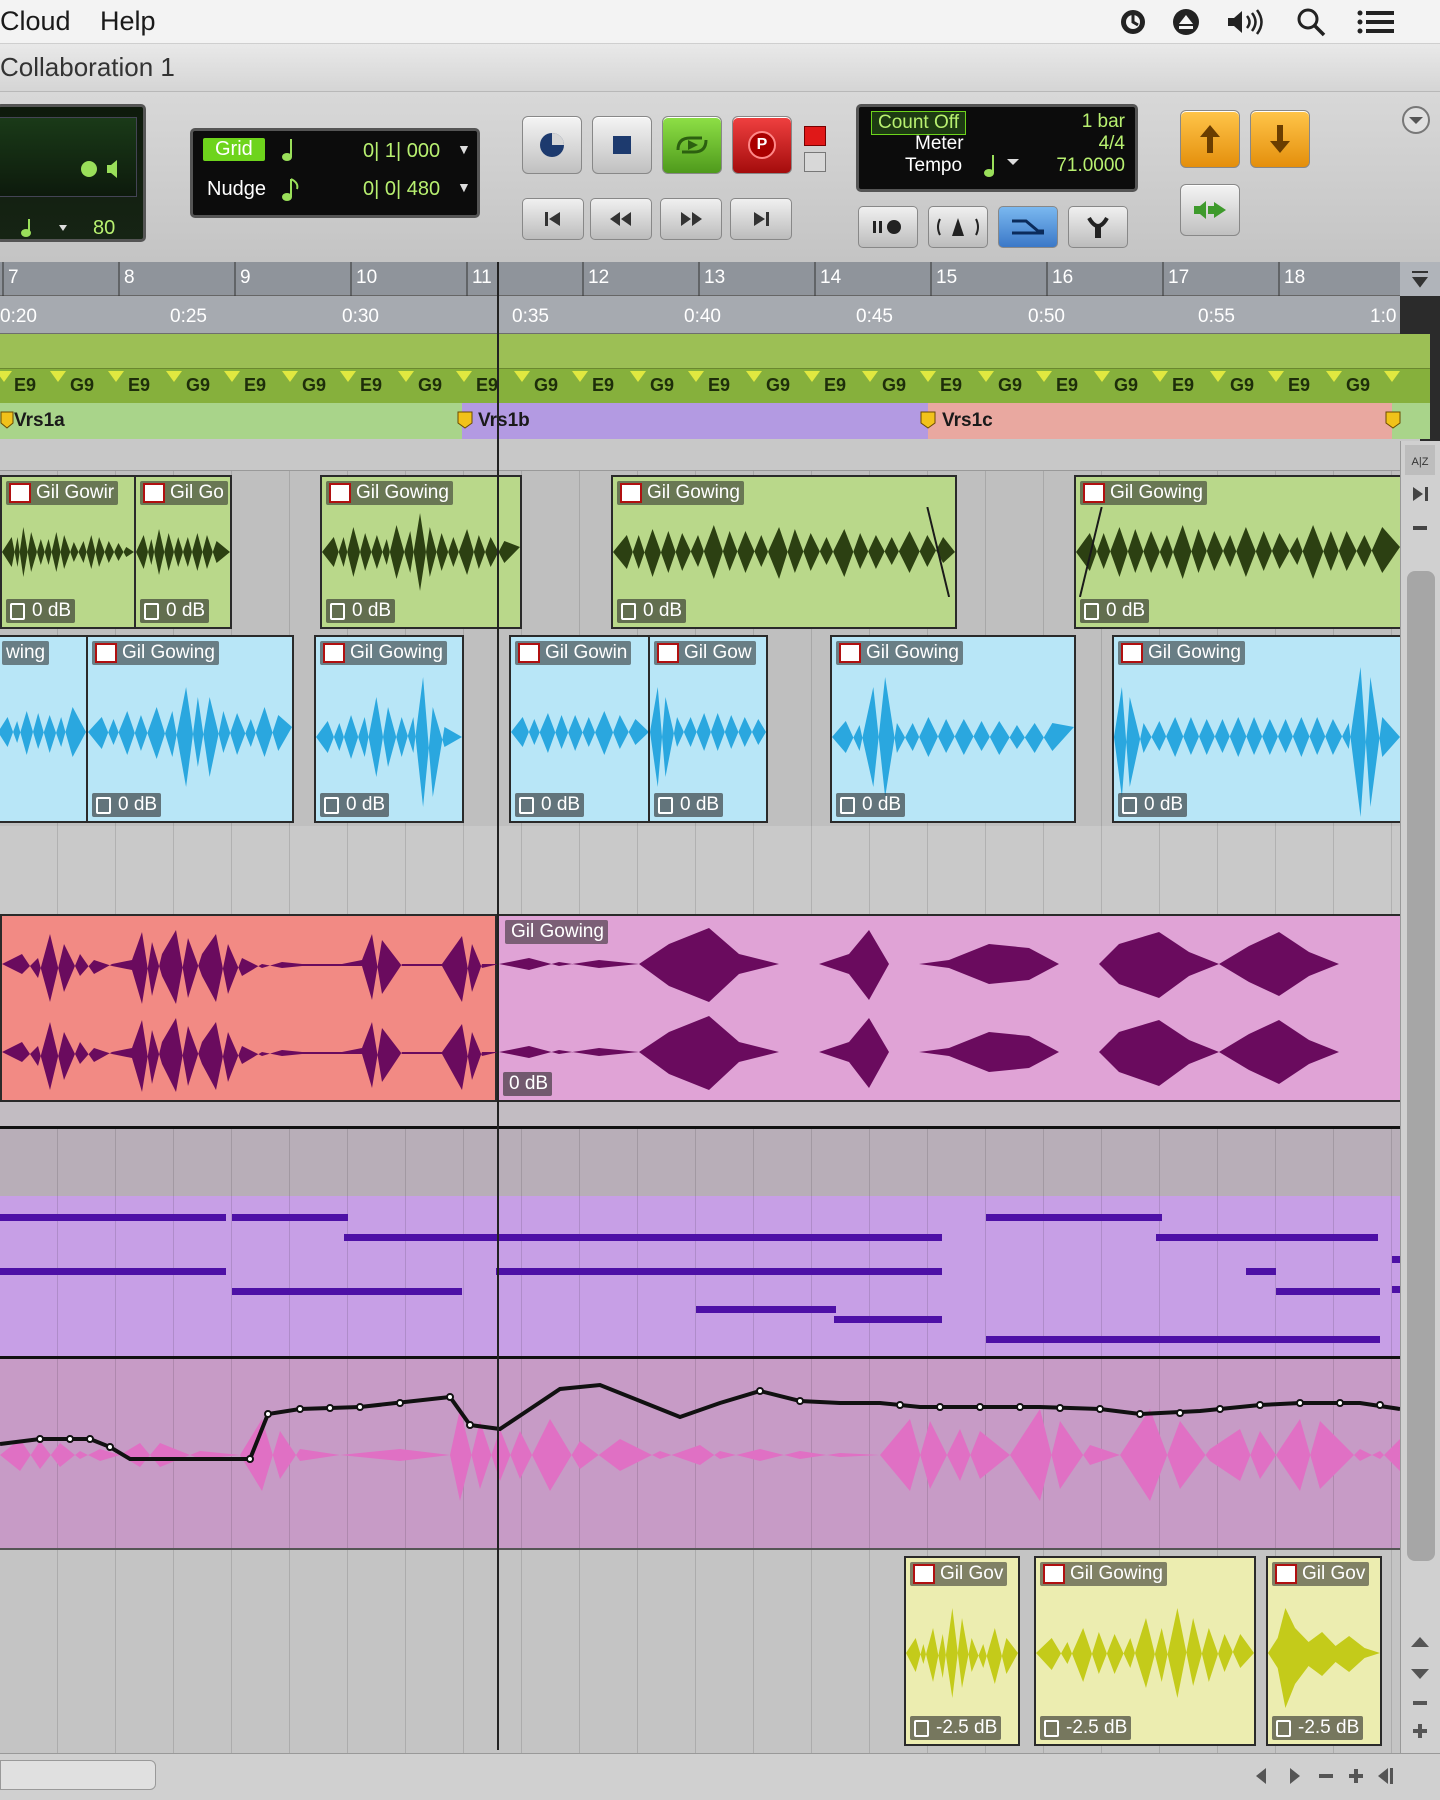 This screenshot has height=1800, width=1440. Describe the element at coordinates (1210, 139) in the screenshot. I see `nudge-up-button` at that location.